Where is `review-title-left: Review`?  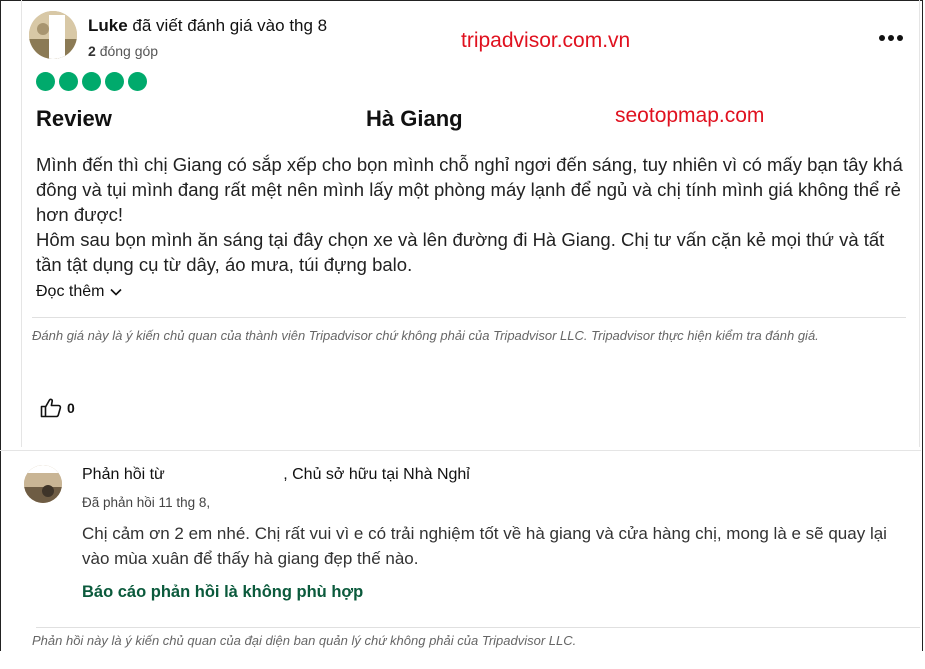
review-title-left: Review is located at coordinates (74, 119).